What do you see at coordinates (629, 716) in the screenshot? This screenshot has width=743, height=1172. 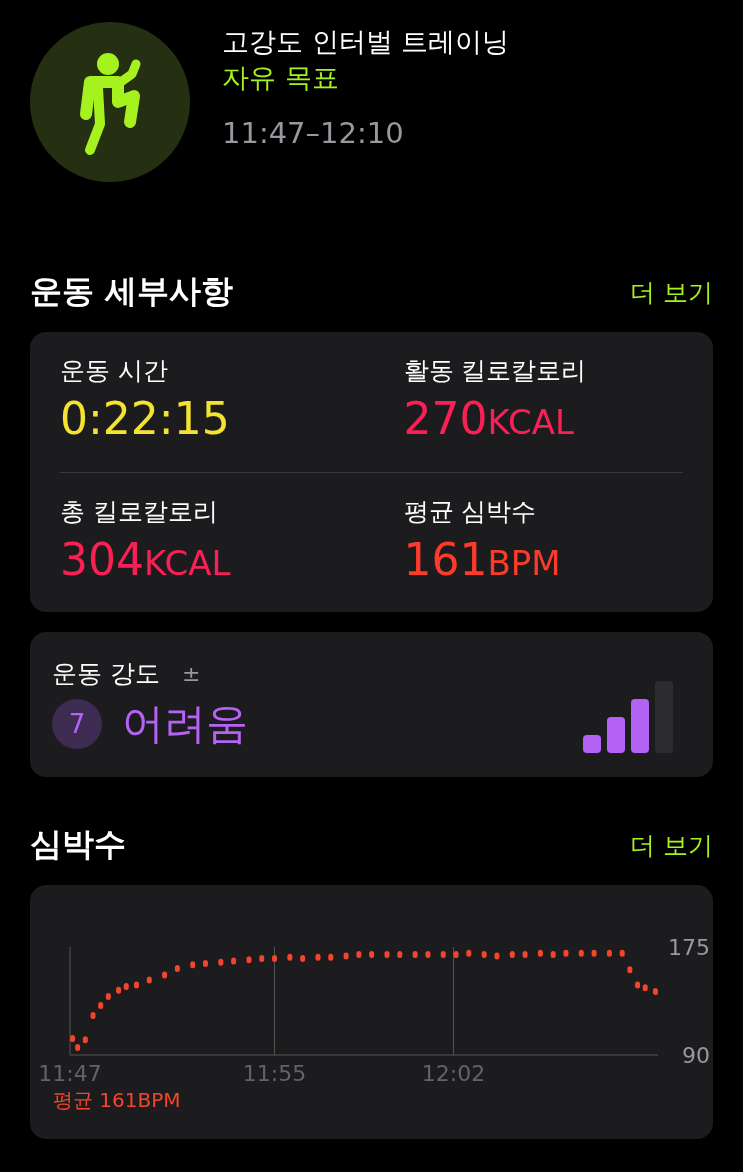 I see `intensity-meter-icon` at bounding box center [629, 716].